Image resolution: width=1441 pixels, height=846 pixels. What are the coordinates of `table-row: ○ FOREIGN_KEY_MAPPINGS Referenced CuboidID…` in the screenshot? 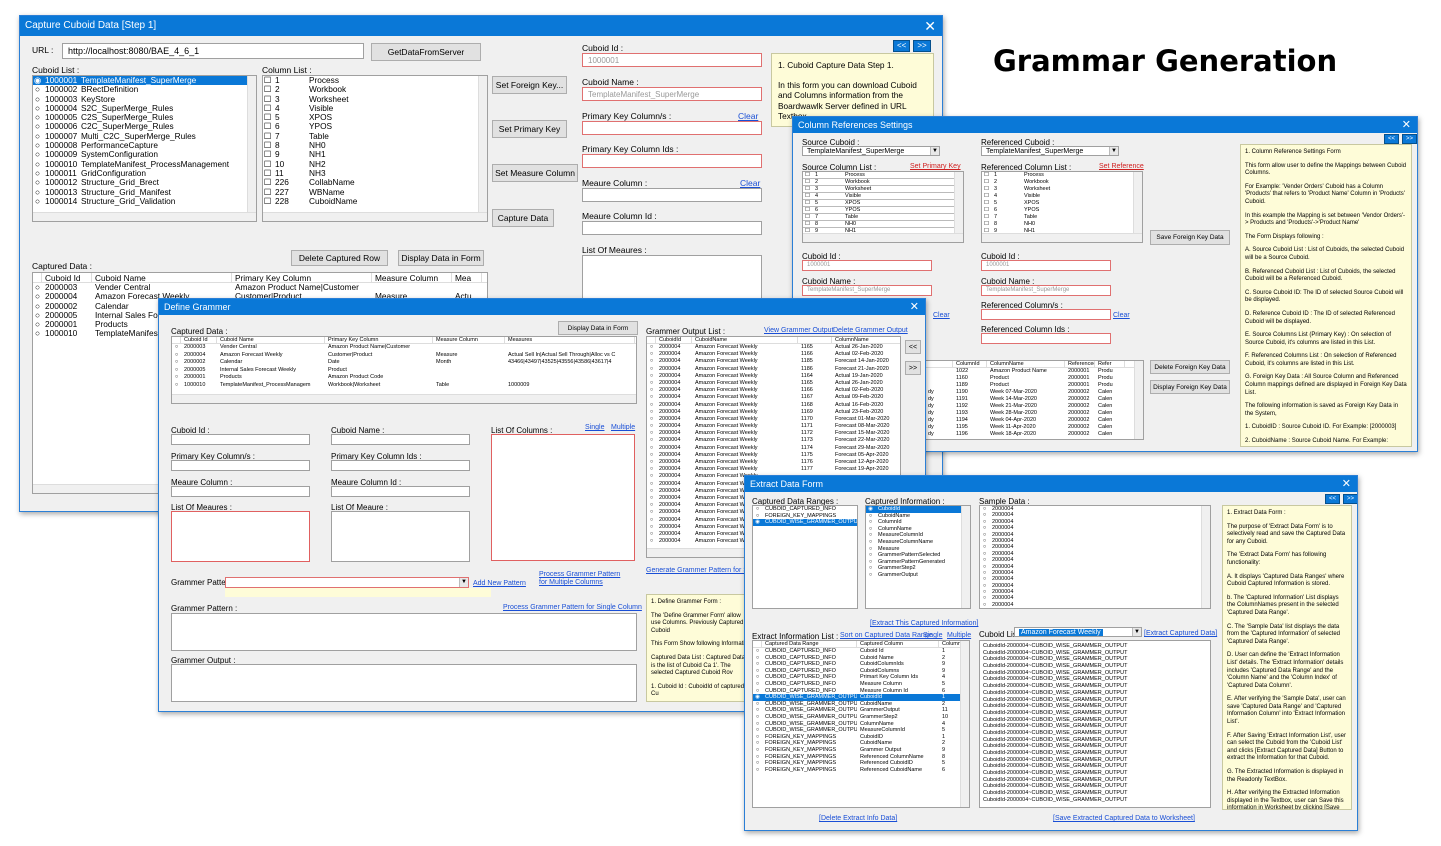 It's located at (861, 763).